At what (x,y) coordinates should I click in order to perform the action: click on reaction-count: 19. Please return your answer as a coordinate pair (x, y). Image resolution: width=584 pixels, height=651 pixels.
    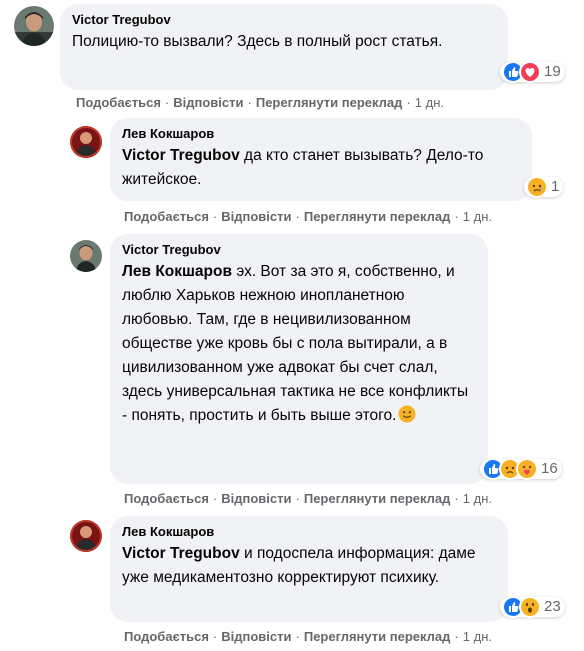
    Looking at the image, I should click on (552, 71).